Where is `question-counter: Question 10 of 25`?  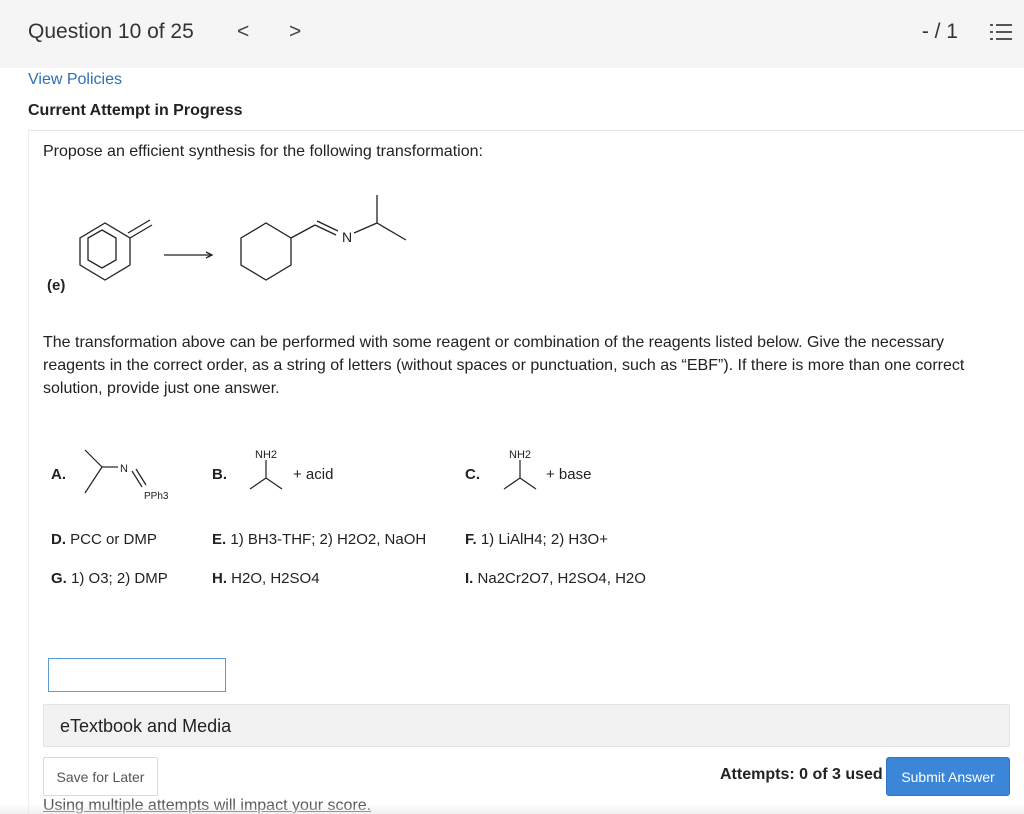
question-counter: Question 10 of 25 is located at coordinates (111, 31).